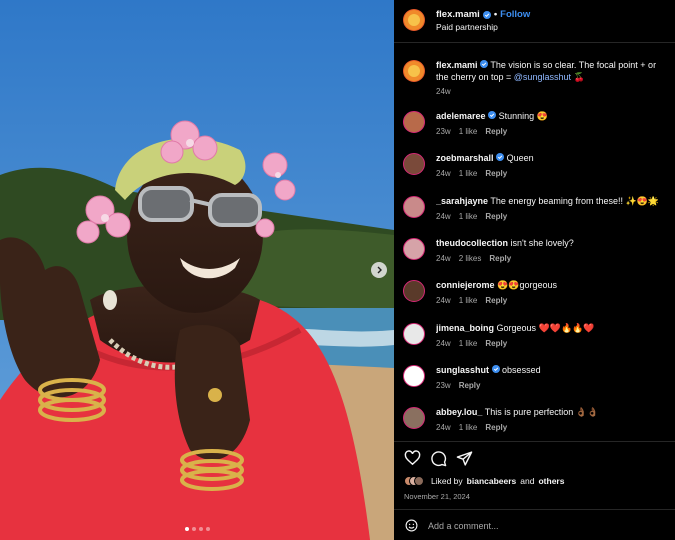  I want to click on comment-body: Gorgeous ❤️❤️🔥🔥❤️, so click(545, 328).